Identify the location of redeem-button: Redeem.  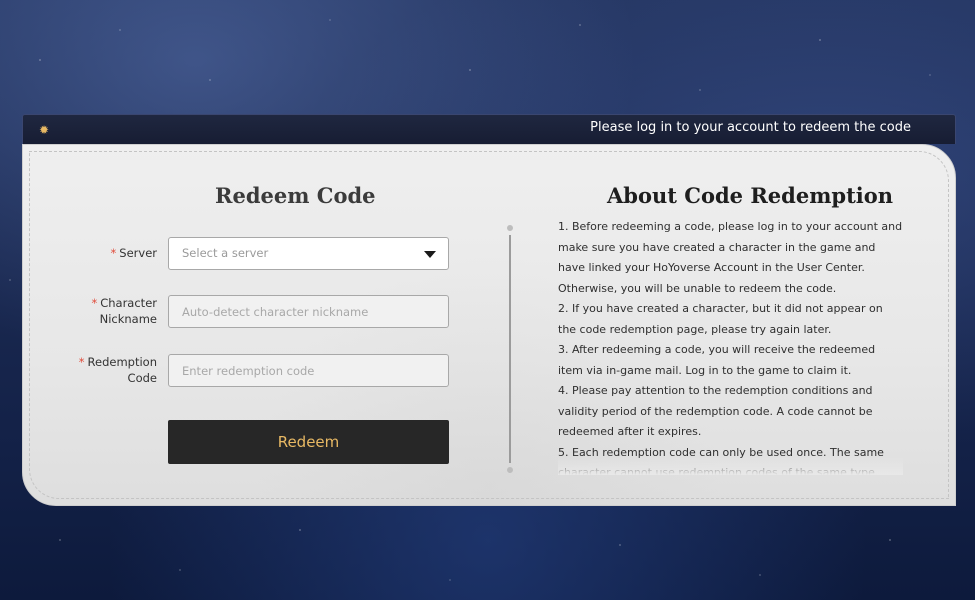
(308, 442).